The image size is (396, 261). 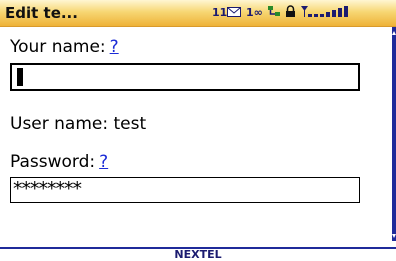 I want to click on carrier-name: NEXTEL, so click(x=198, y=254).